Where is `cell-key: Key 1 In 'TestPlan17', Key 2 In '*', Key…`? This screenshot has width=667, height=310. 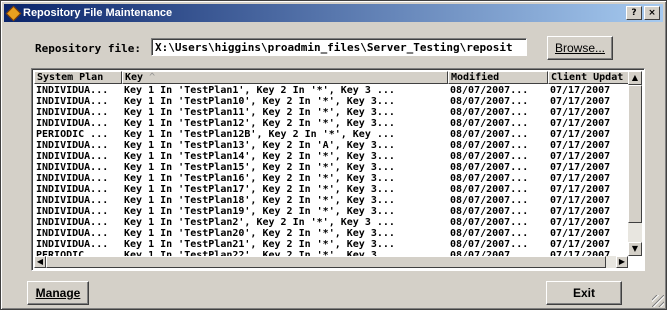 cell-key: Key 1 In 'TestPlan17', Key 2 In '*', Key… is located at coordinates (259, 189).